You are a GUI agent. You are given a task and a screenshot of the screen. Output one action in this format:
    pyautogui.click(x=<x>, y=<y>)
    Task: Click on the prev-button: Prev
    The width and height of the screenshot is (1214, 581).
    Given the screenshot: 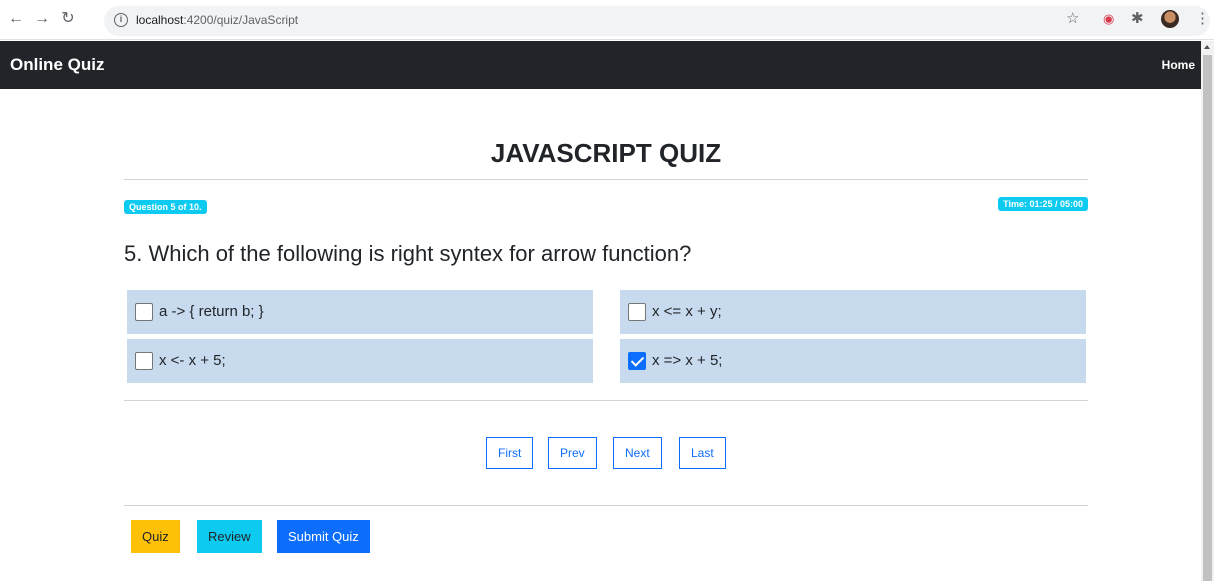 What is the action you would take?
    pyautogui.click(x=572, y=453)
    